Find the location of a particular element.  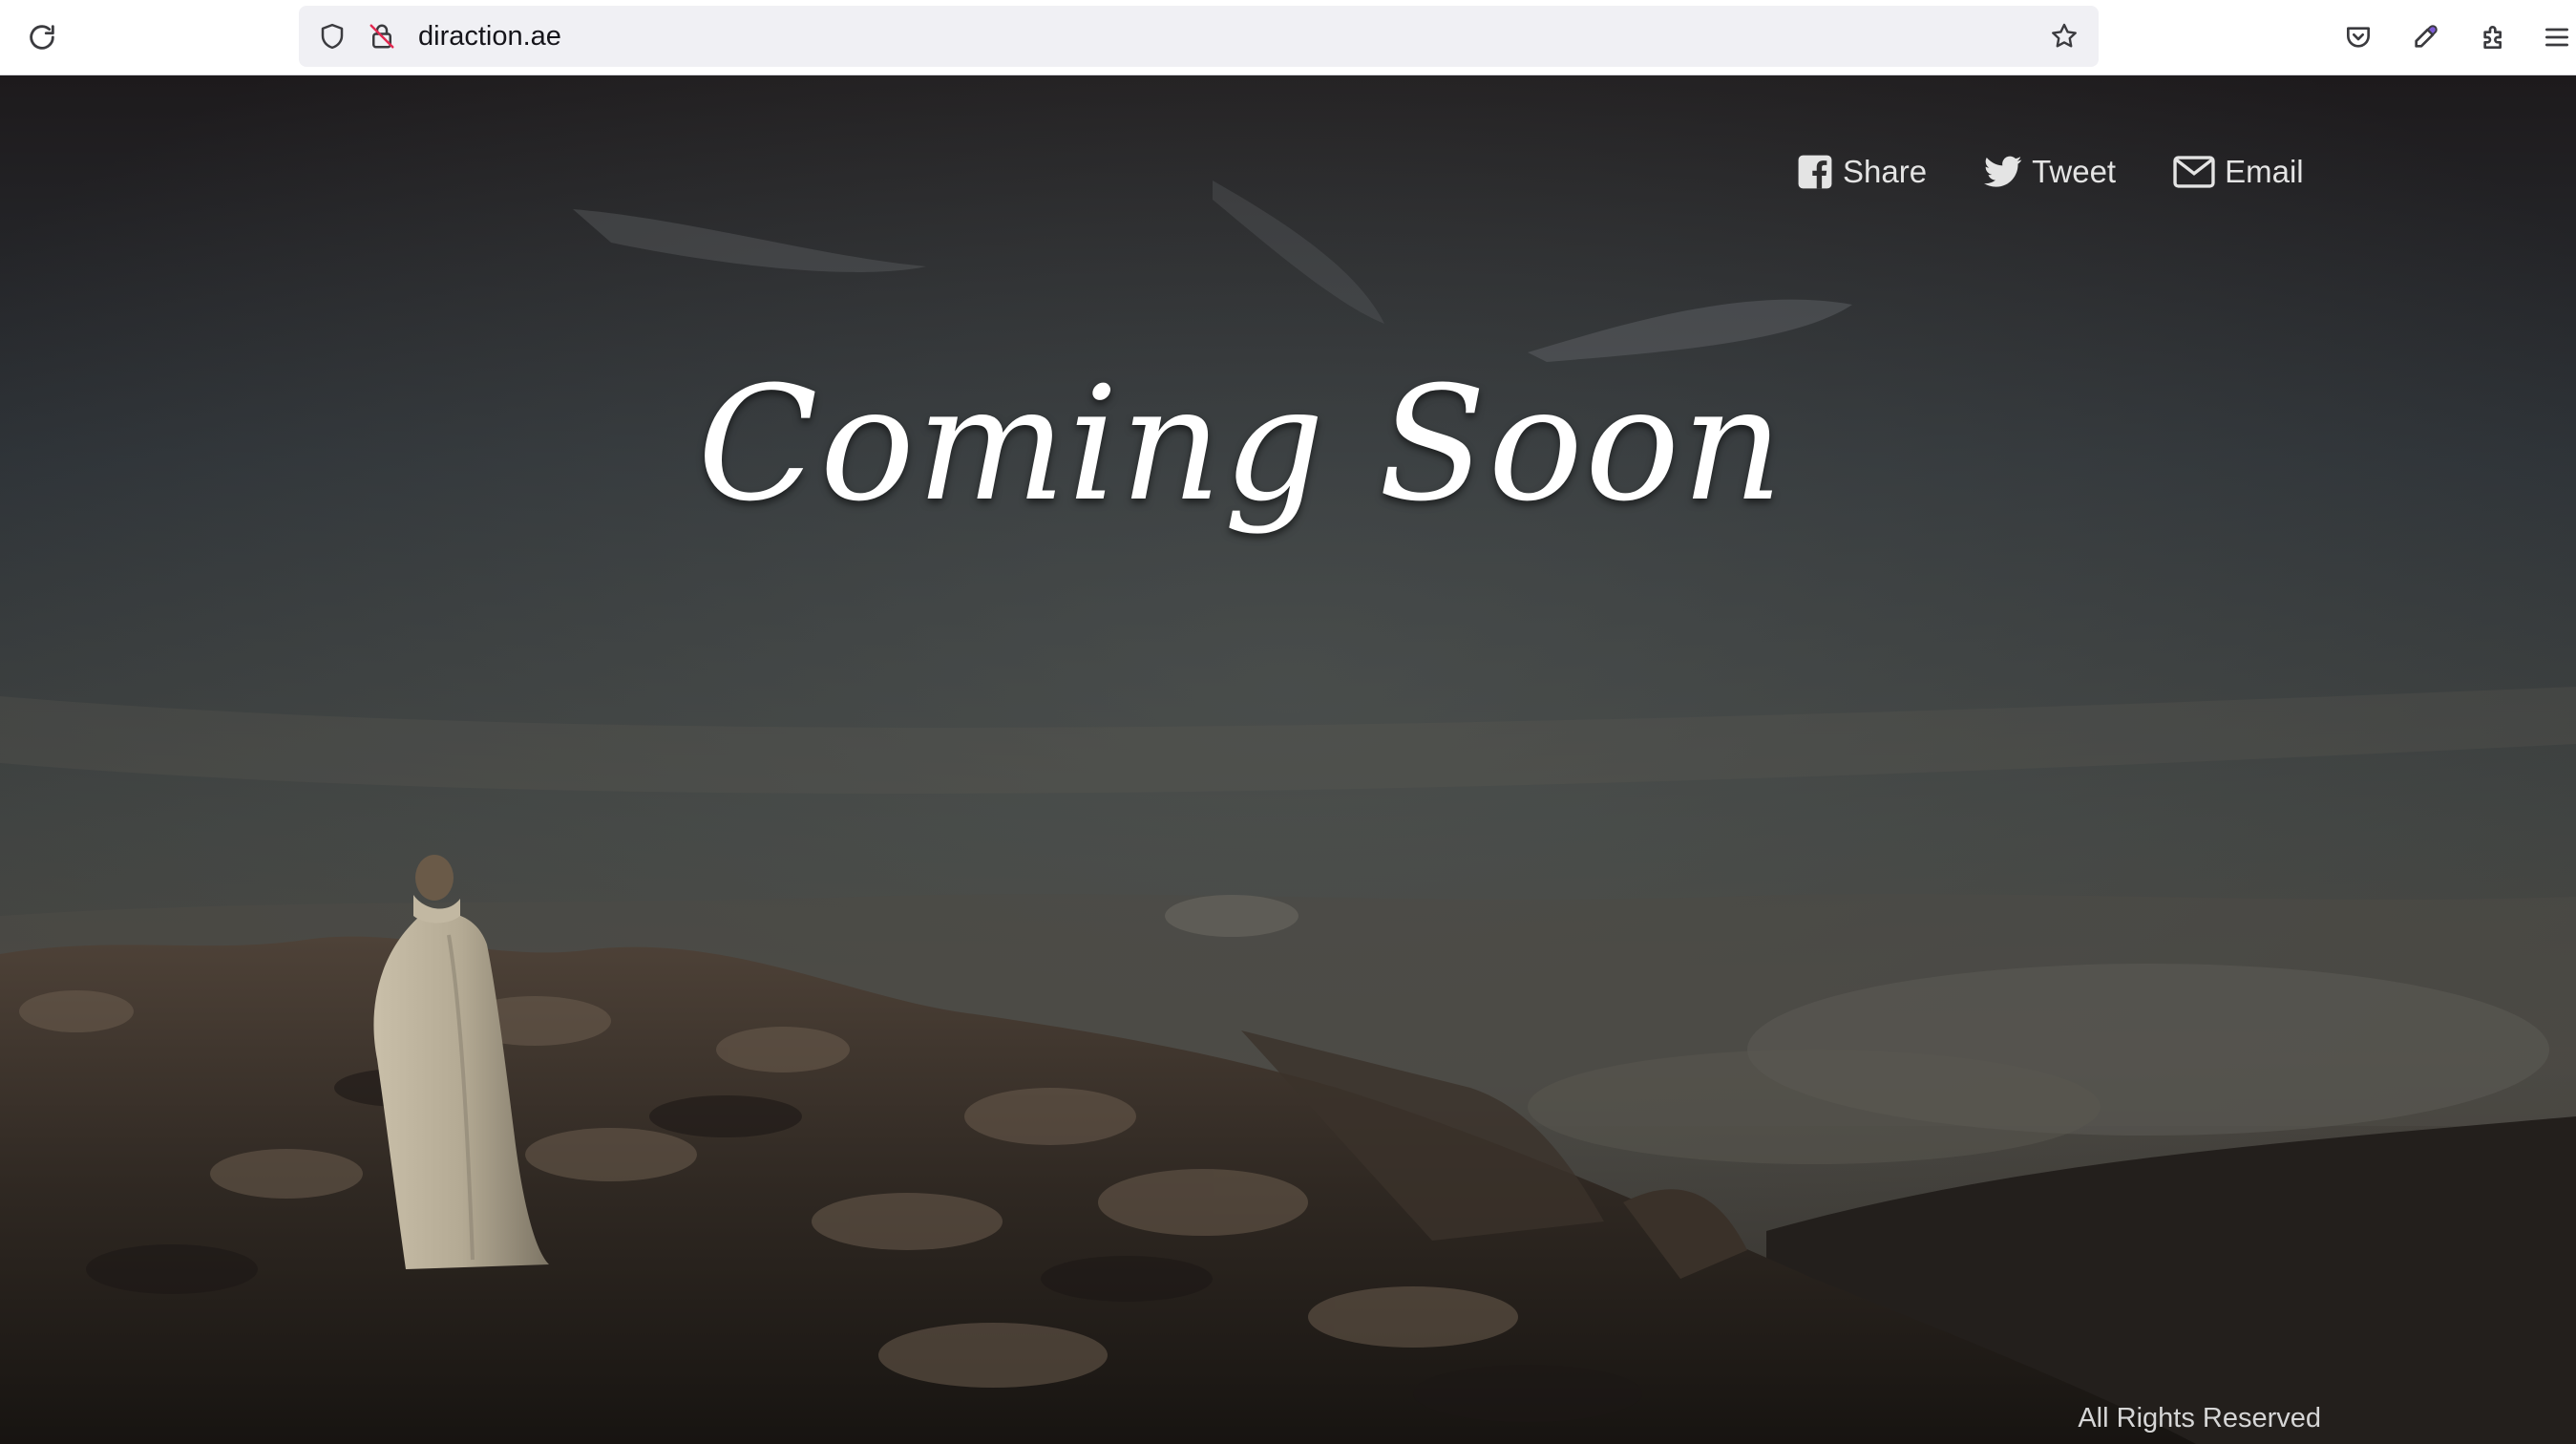

email-label: Email is located at coordinates (2264, 171).